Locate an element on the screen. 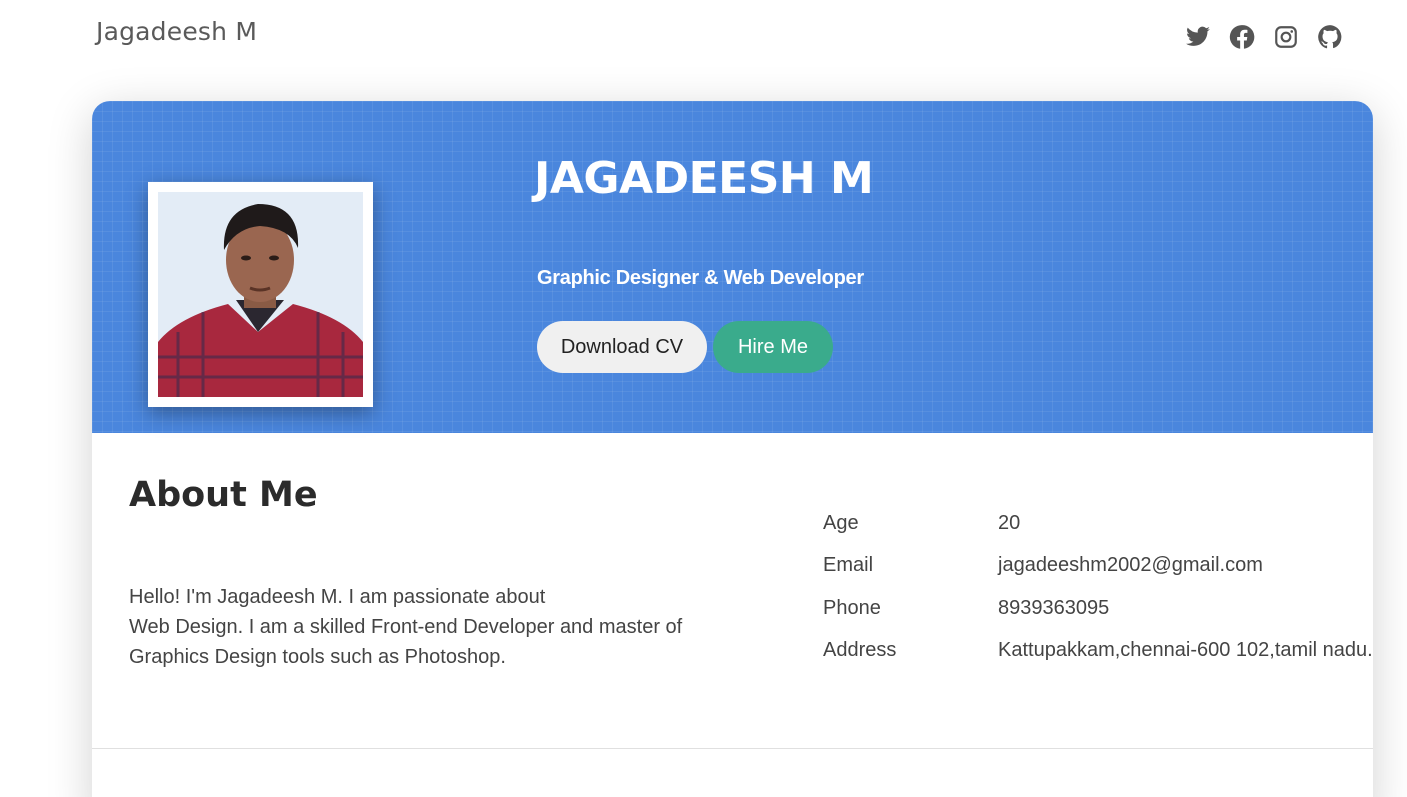  download-cv-button: Download CV is located at coordinates (622, 347).